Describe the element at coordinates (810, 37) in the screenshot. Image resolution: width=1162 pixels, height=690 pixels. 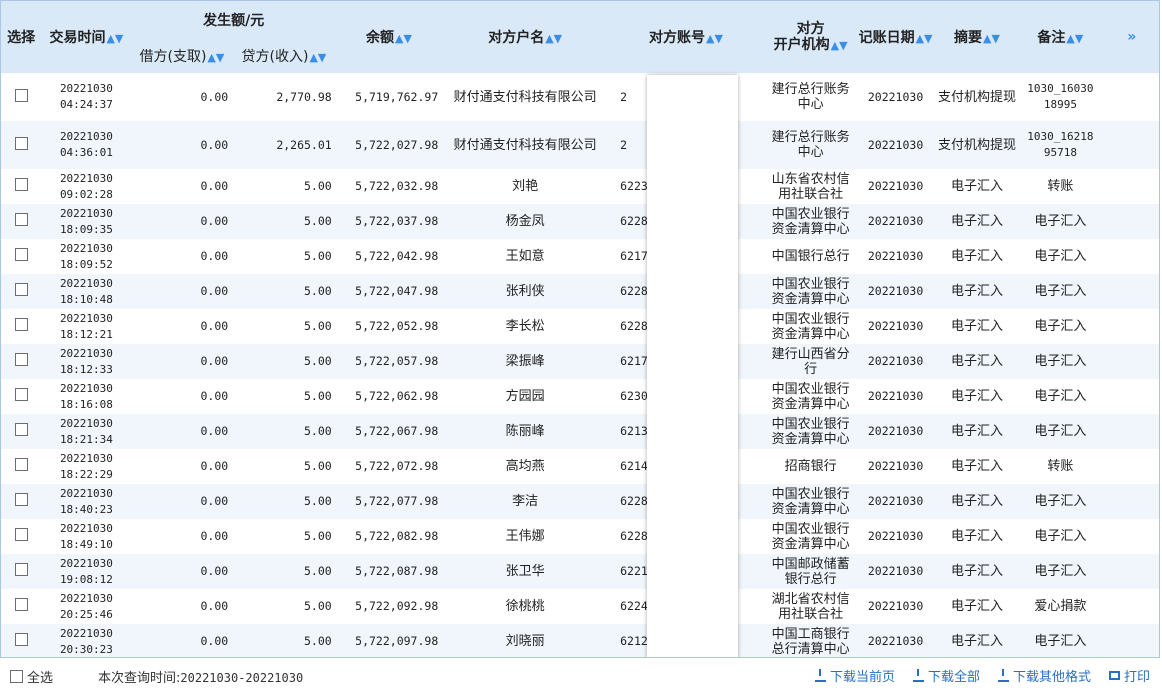
I see `header-counterparty-bank: 对方 开户机构▲▼` at that location.